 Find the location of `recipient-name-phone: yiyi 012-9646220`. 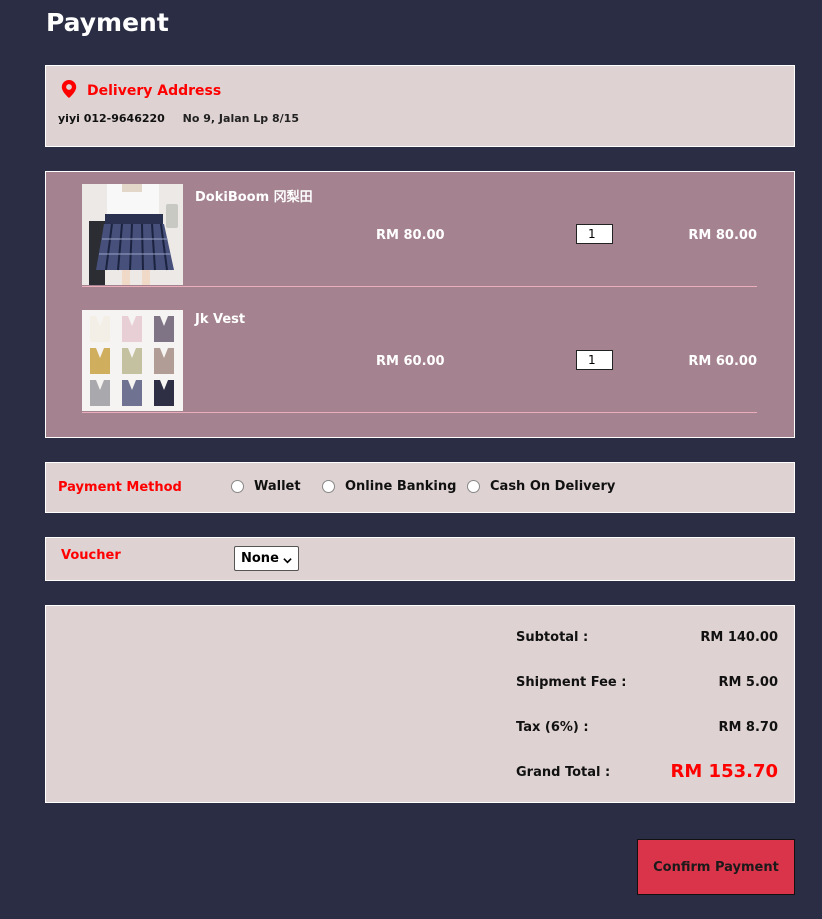

recipient-name-phone: yiyi 012-9646220 is located at coordinates (111, 118).